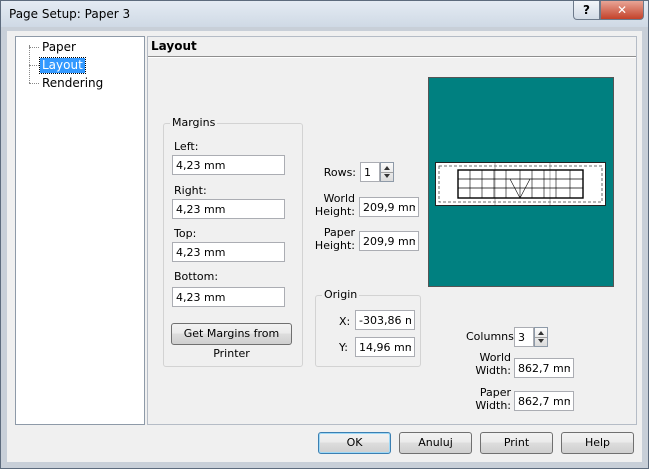  I want to click on origin-group-label: Origin, so click(341, 294).